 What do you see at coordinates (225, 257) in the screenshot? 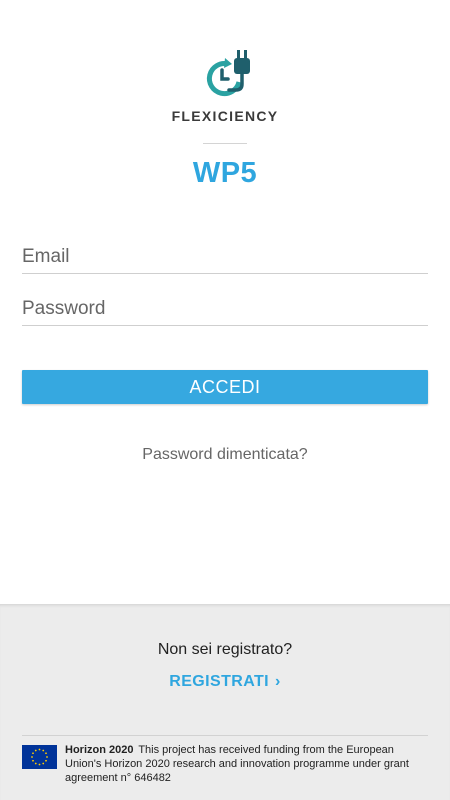
I see `email-field` at bounding box center [225, 257].